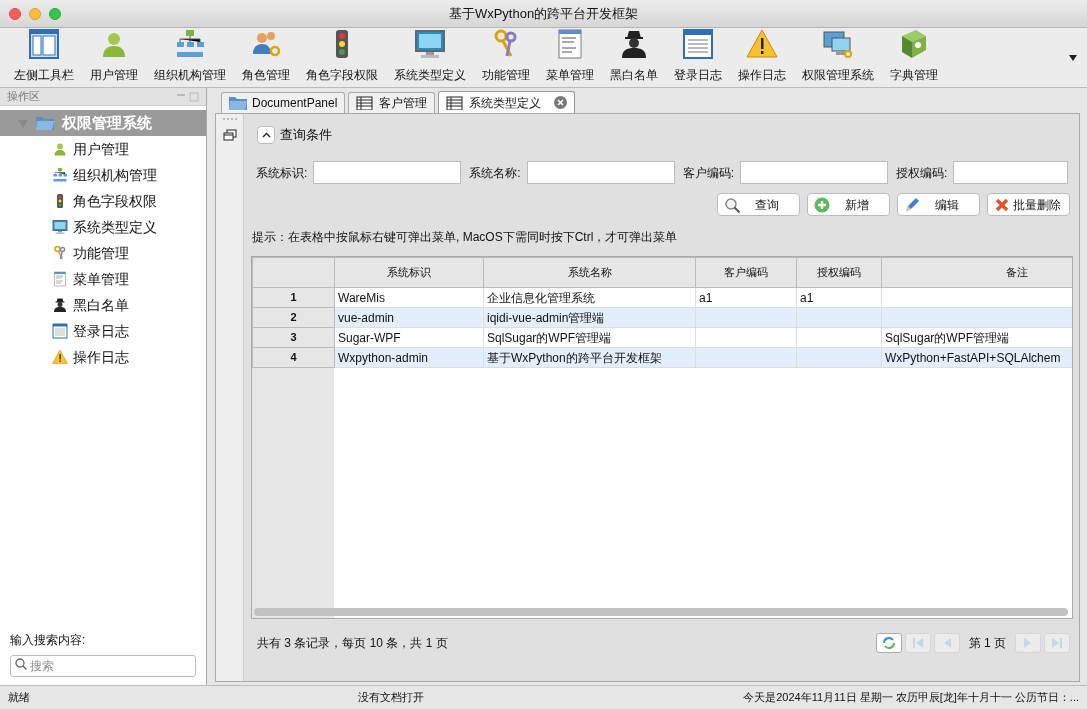 This screenshot has height=709, width=1087. I want to click on table-cell: vue-admin, so click(366, 317).